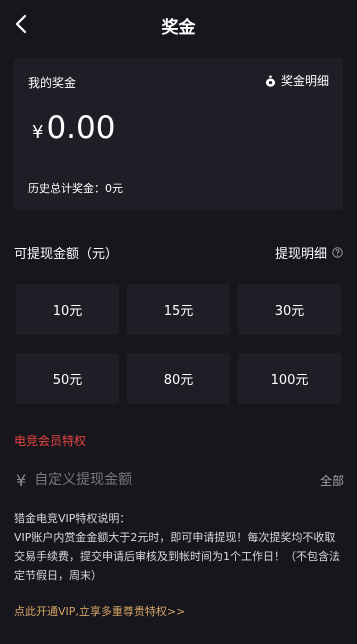 The width and height of the screenshot is (357, 644). I want to click on amount-option-80: 80元, so click(178, 378).